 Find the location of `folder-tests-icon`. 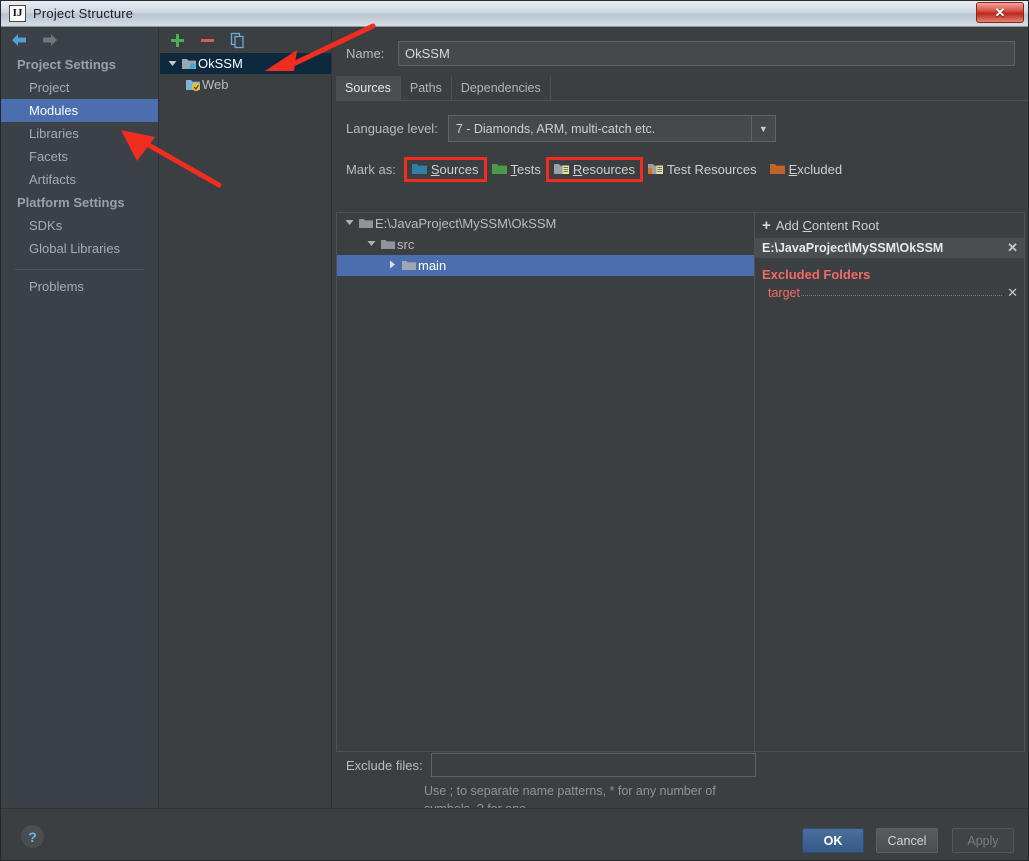

folder-tests-icon is located at coordinates (499, 169).